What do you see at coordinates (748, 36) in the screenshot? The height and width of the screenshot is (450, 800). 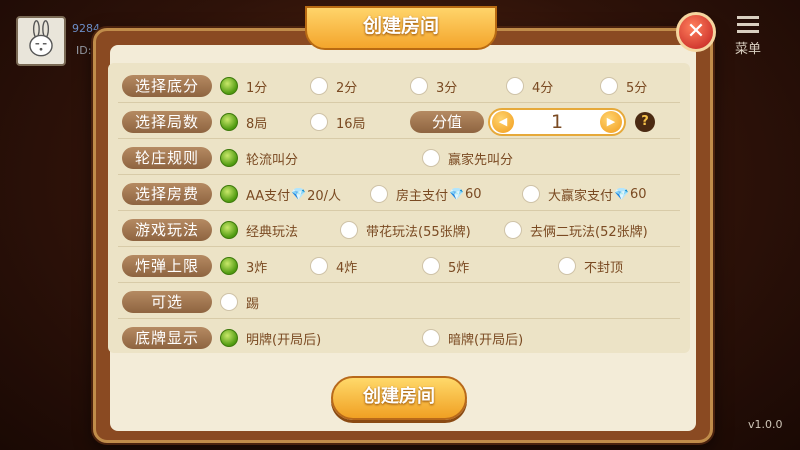 I see `menu-button: 菜单` at bounding box center [748, 36].